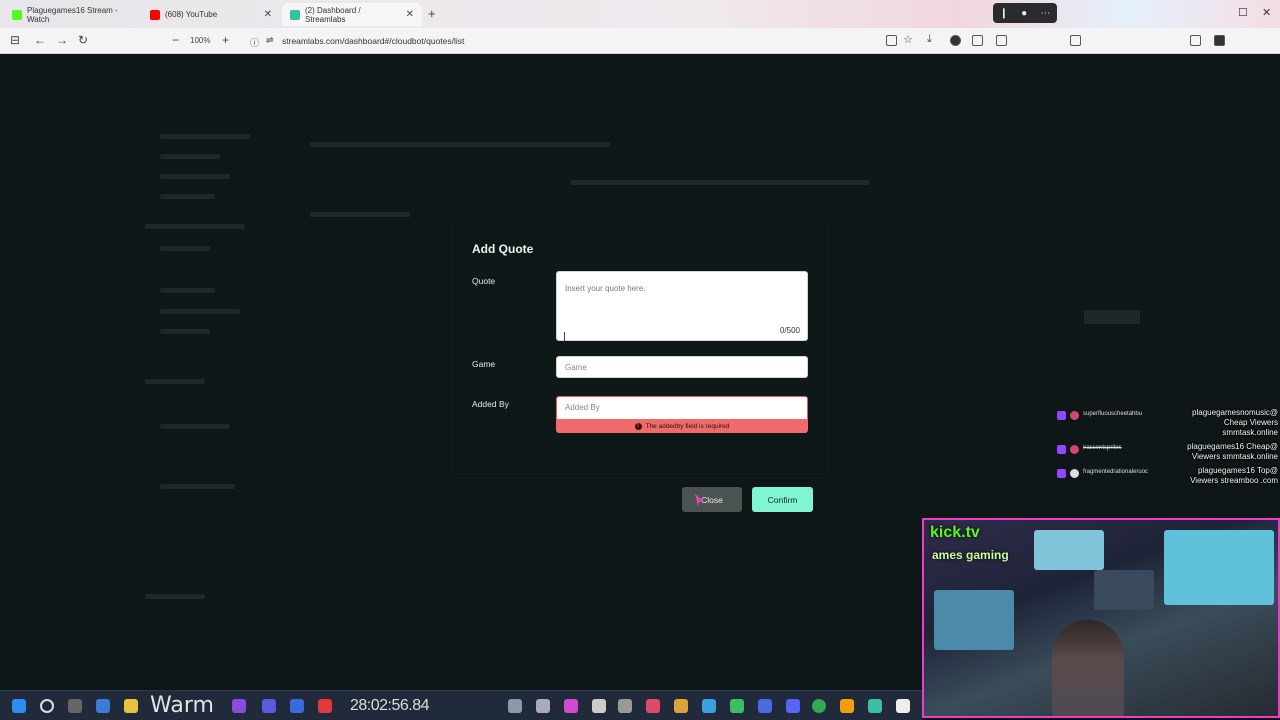 Image resolution: width=1280 pixels, height=720 pixels. Describe the element at coordinates (75, 706) in the screenshot. I see `task-view-icon` at that location.